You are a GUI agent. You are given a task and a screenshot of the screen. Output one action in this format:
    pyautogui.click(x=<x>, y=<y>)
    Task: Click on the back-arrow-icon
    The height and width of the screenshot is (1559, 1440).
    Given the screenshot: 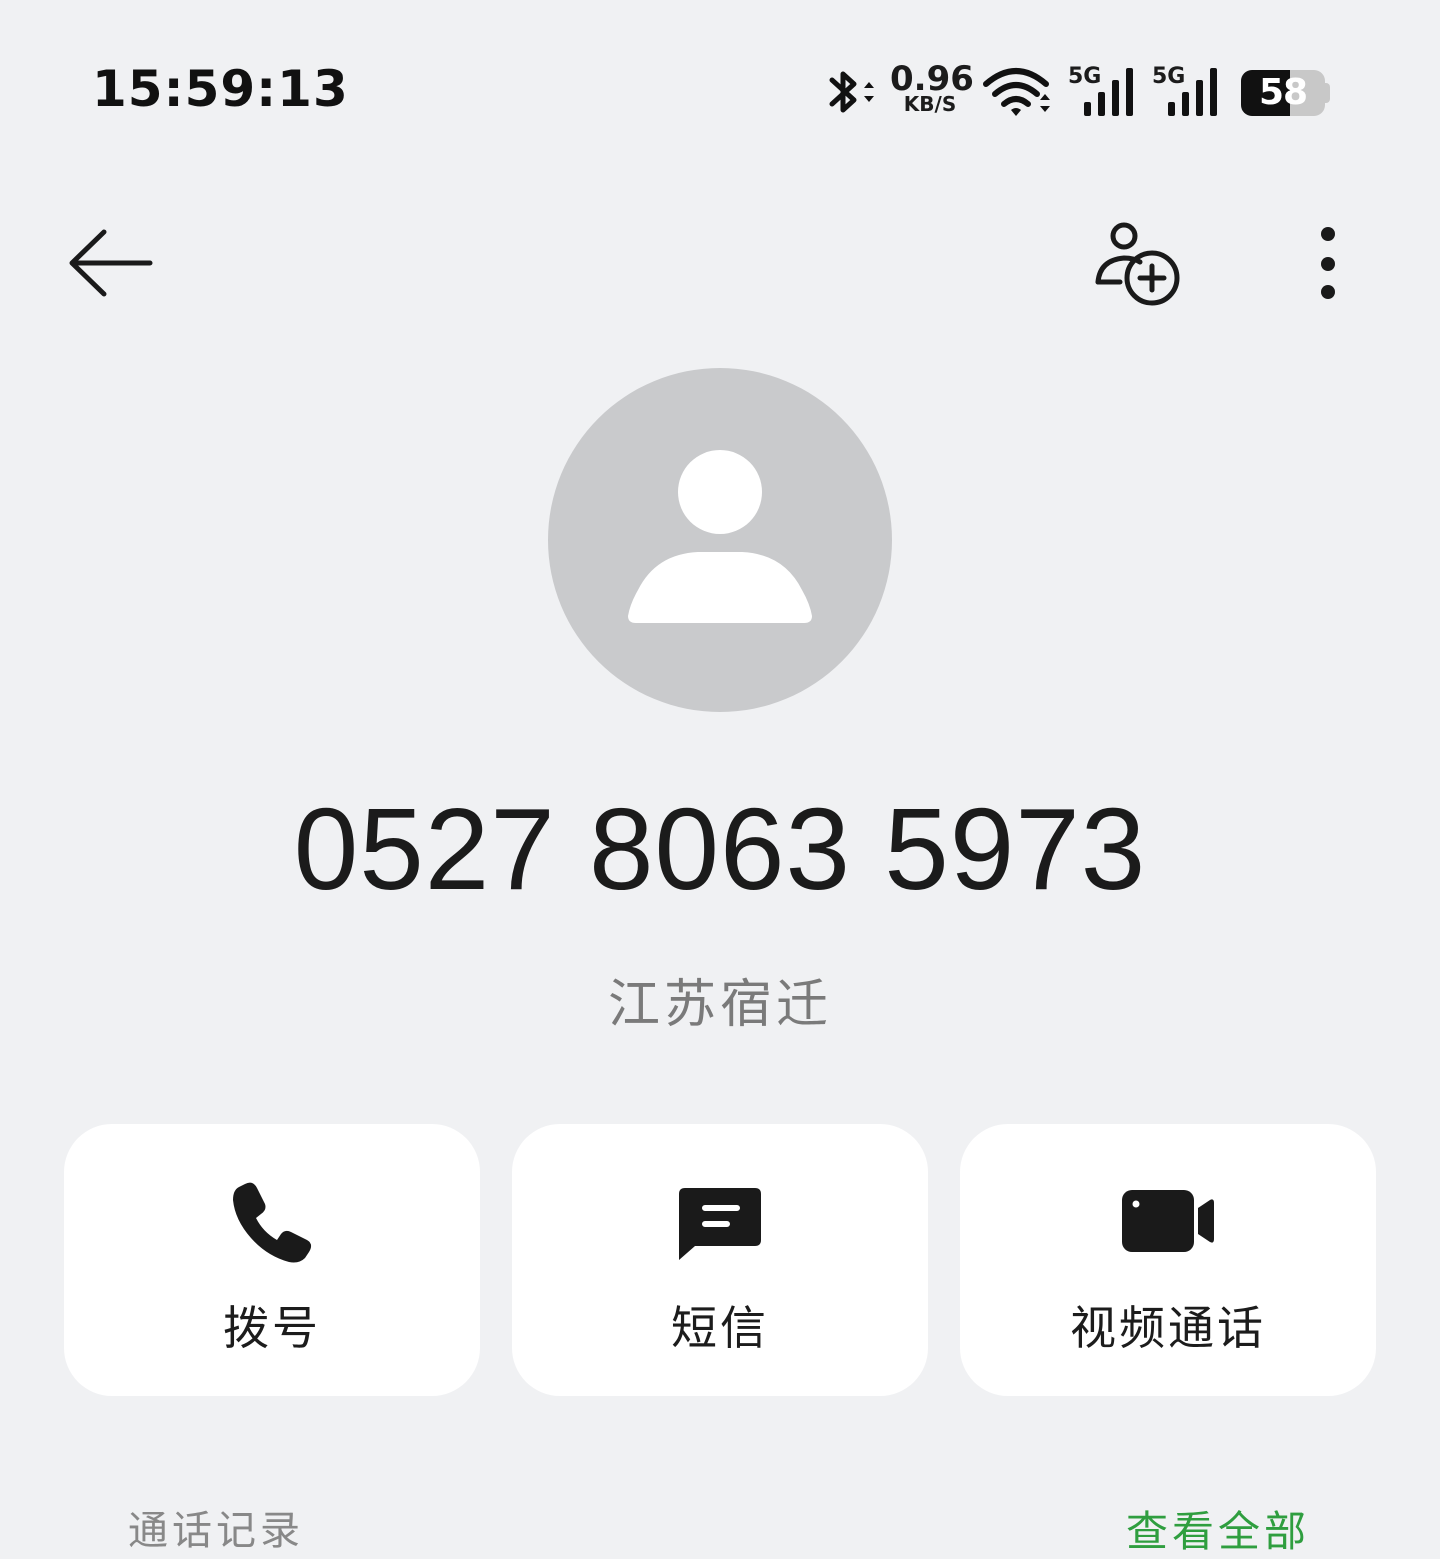 What is the action you would take?
    pyautogui.click(x=111, y=263)
    